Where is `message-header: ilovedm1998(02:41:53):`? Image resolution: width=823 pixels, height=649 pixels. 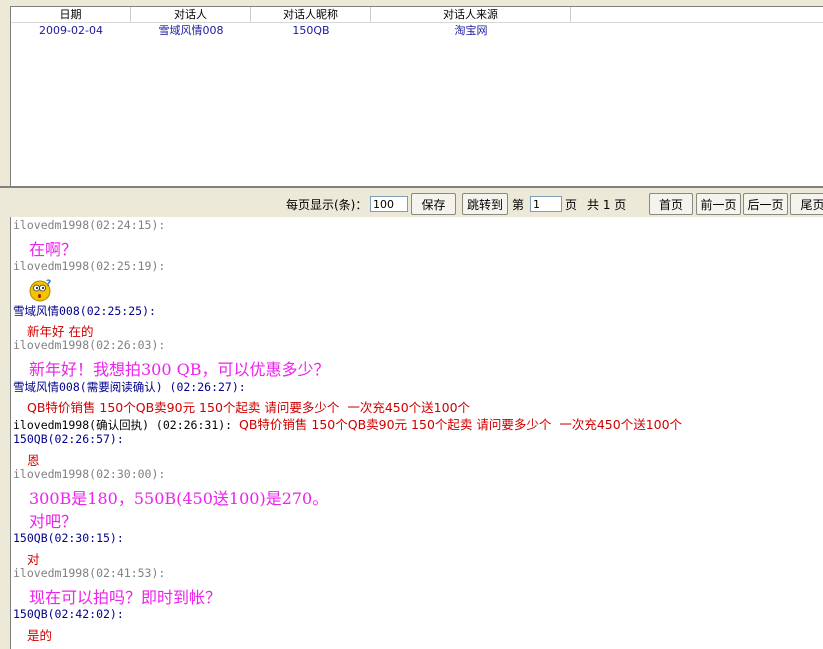 message-header: ilovedm1998(02:41:53): is located at coordinates (89, 573).